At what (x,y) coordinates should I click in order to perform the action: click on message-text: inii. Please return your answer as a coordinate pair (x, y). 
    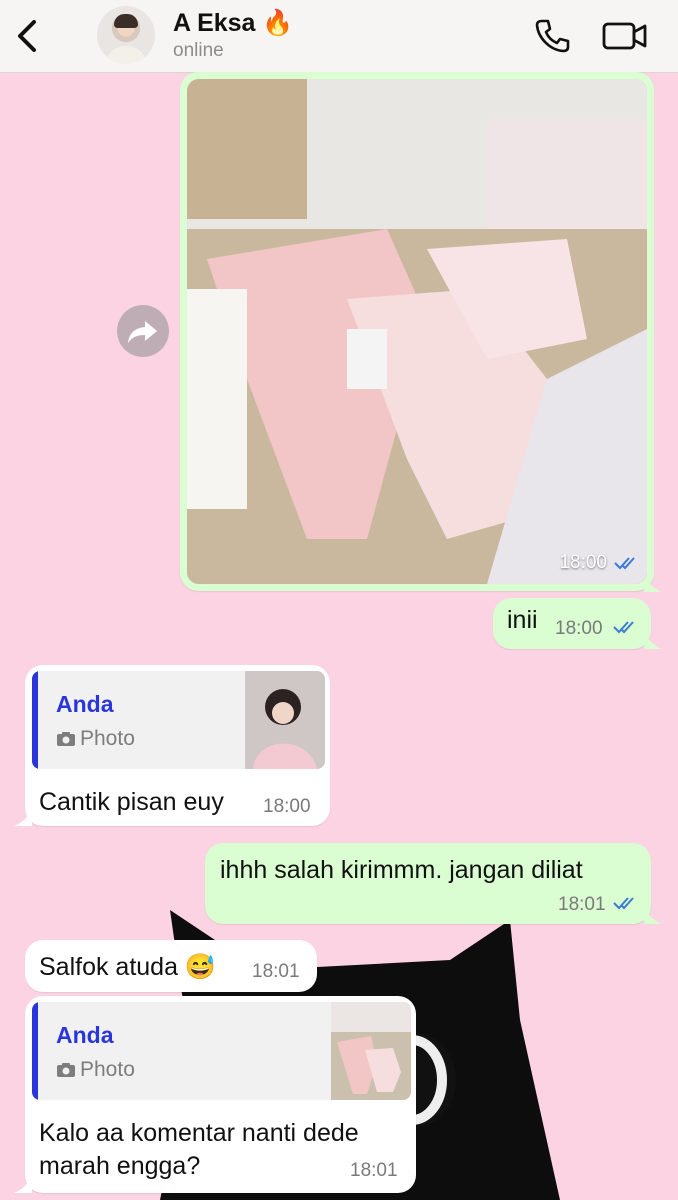
    Looking at the image, I should click on (522, 620).